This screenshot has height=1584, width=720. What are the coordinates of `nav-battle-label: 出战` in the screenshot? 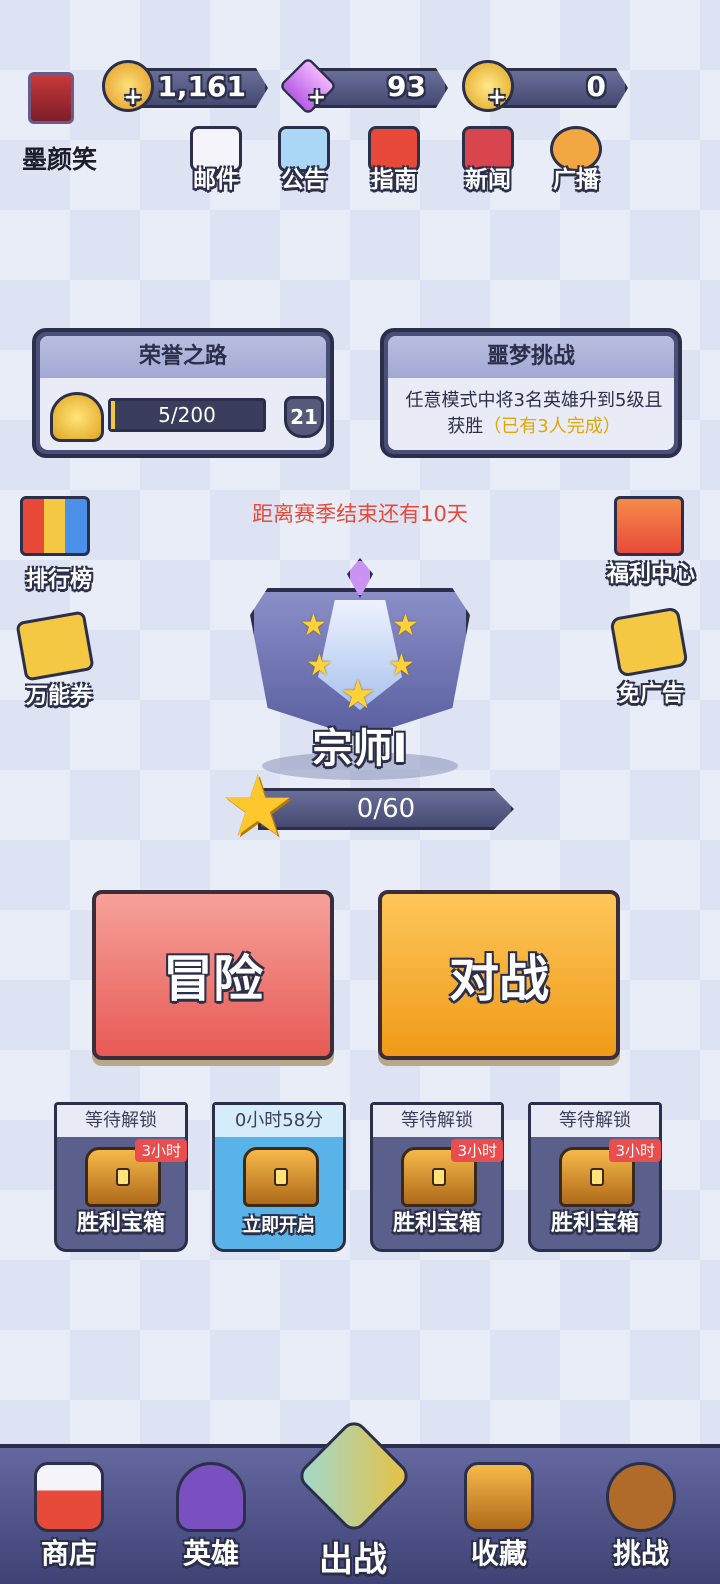 It's located at (353, 1560).